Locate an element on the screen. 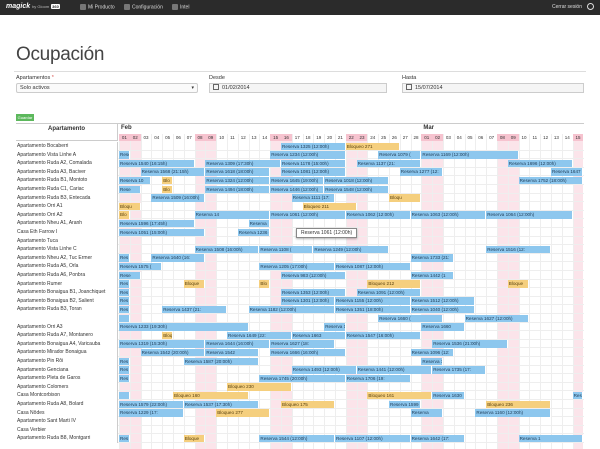  reservation-bar: Reserva 1660 ( is located at coordinates (410, 318).